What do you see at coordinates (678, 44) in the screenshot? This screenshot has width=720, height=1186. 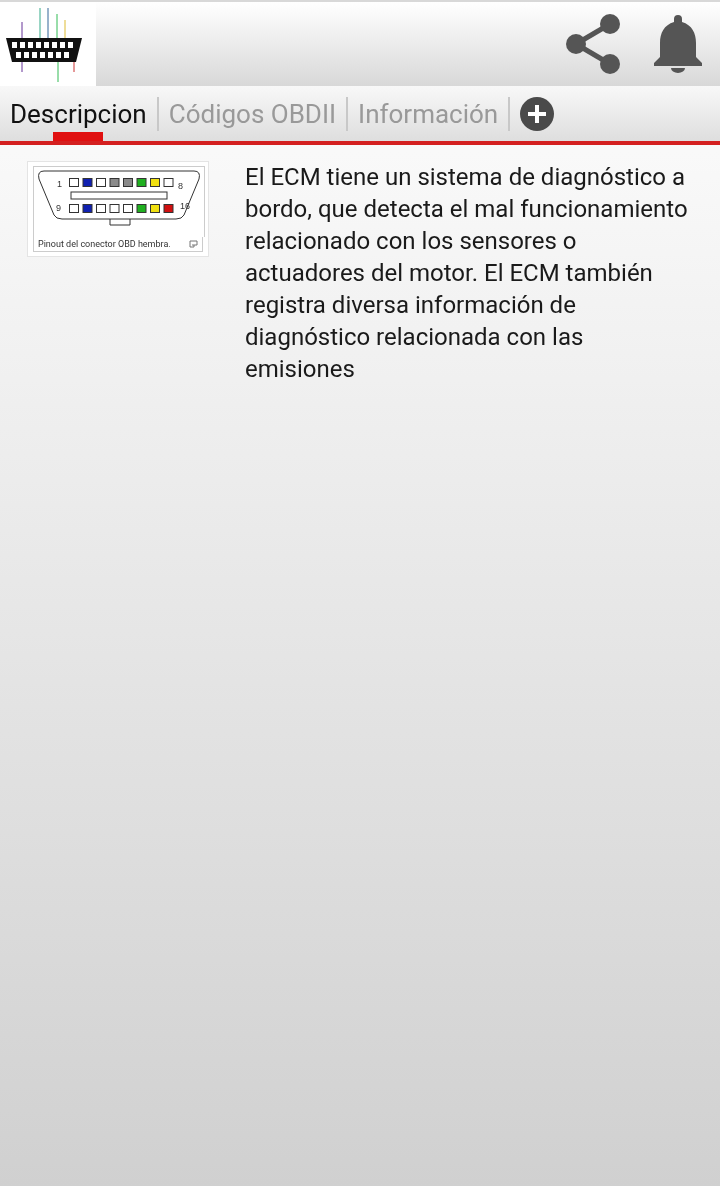 I see `bell-icon` at bounding box center [678, 44].